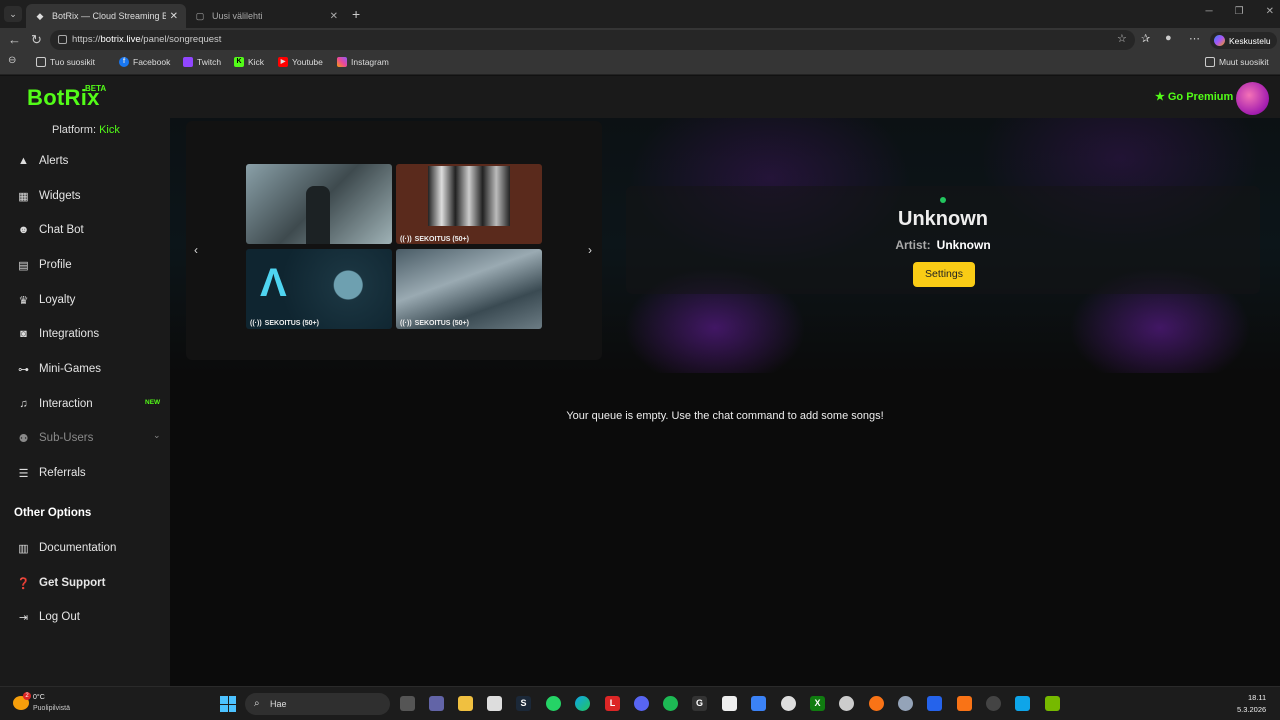 This screenshot has width=1280, height=720. I want to click on tab-botrix: ◆ BotRix — Cloud Streaming Bot for ✕, so click(106, 16).